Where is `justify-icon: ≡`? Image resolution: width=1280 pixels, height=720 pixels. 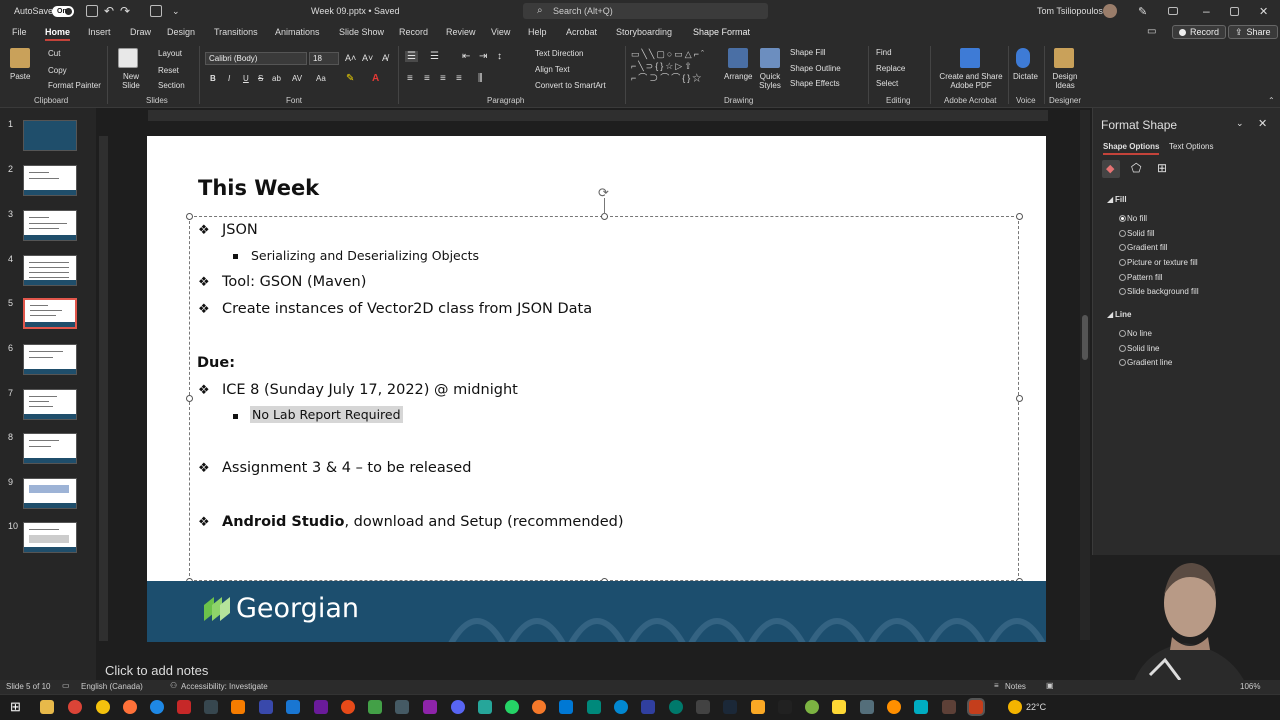 justify-icon: ≡ is located at coordinates (459, 78).